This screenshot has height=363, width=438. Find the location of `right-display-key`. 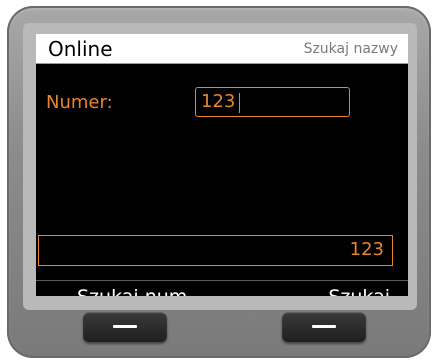

right-display-key is located at coordinates (324, 327).